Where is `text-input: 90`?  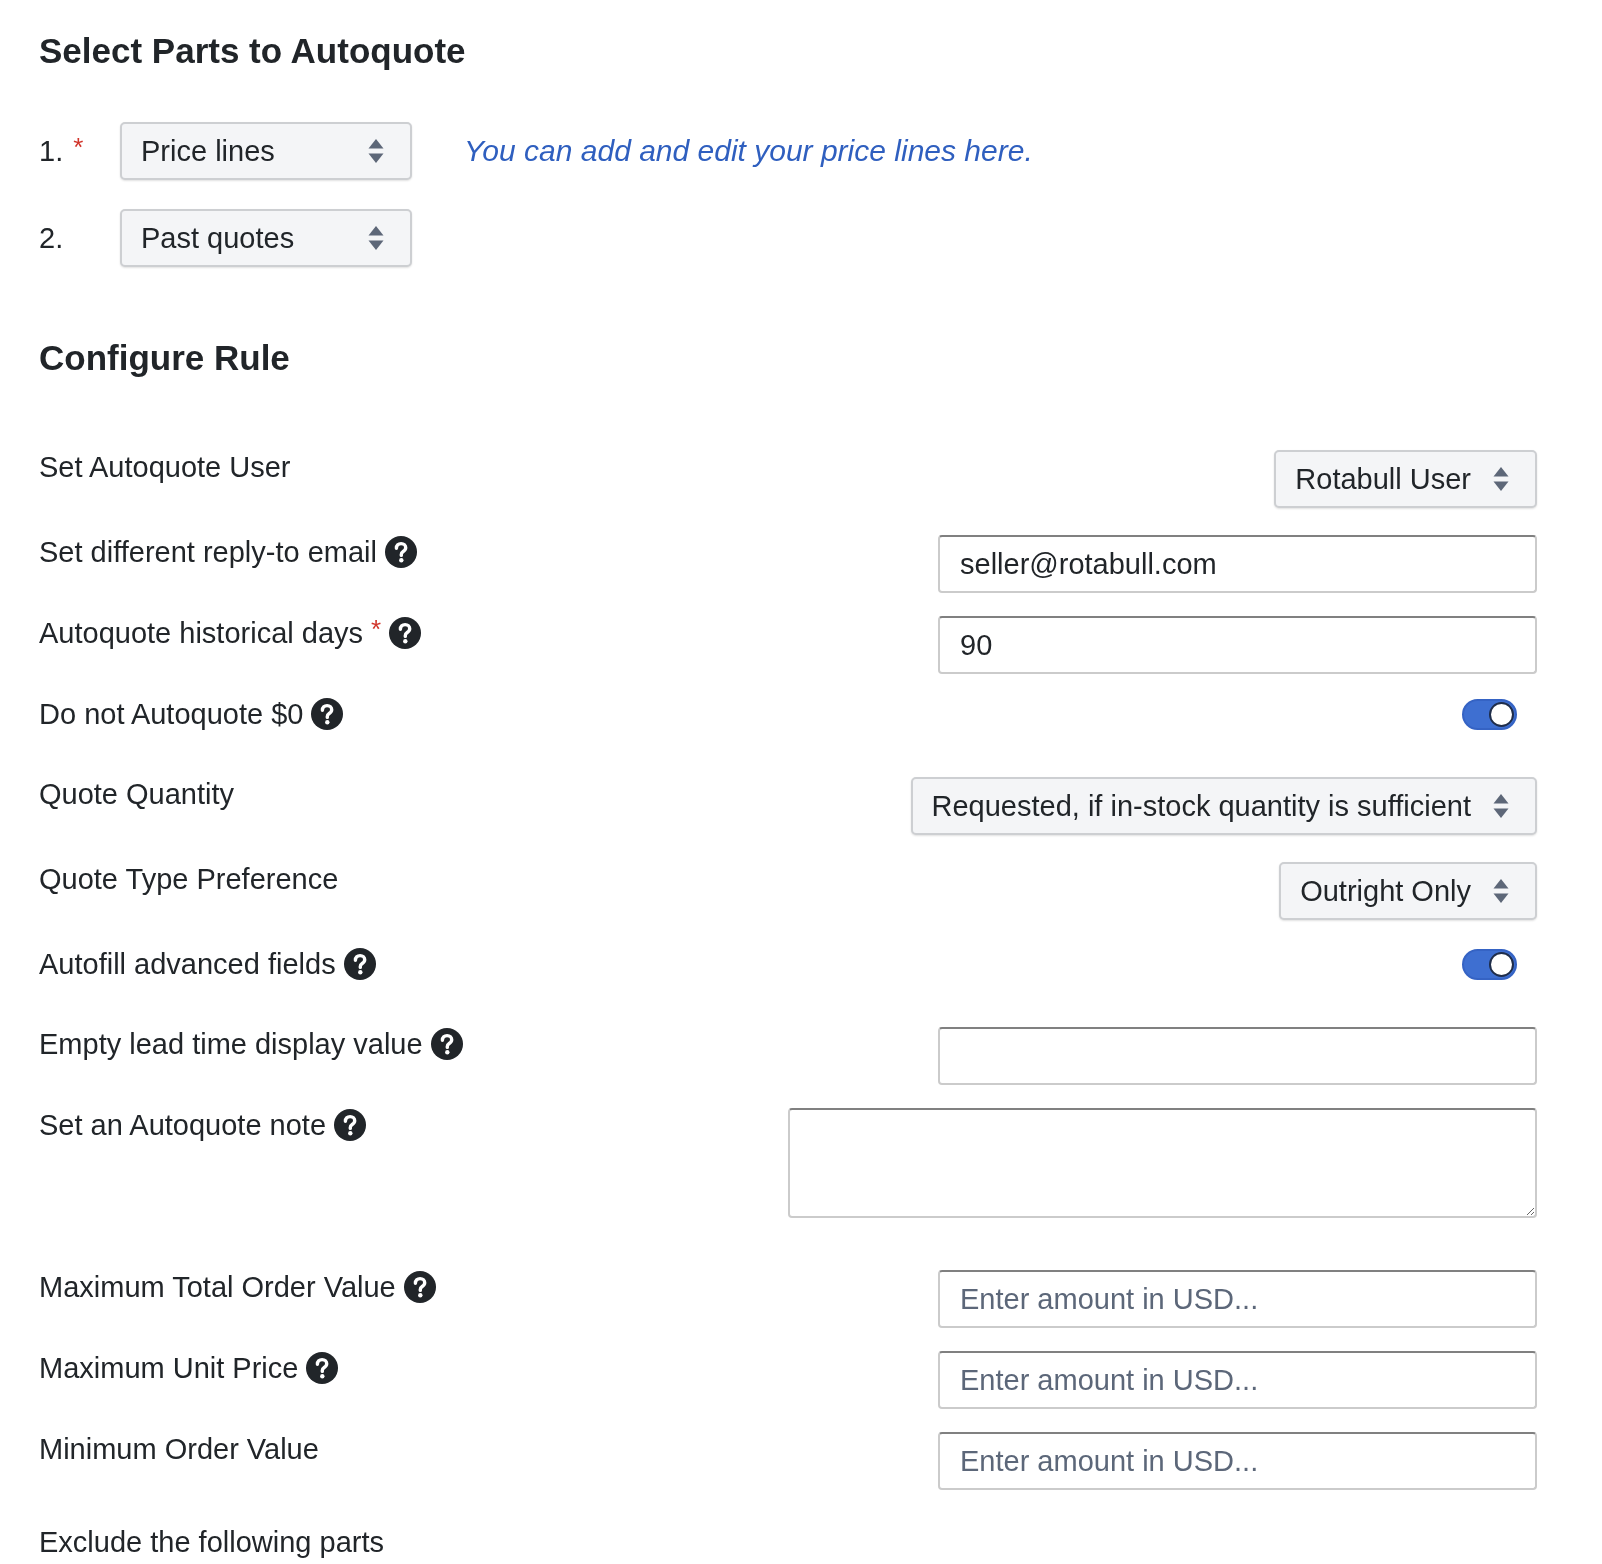
text-input: 90 is located at coordinates (1237, 645).